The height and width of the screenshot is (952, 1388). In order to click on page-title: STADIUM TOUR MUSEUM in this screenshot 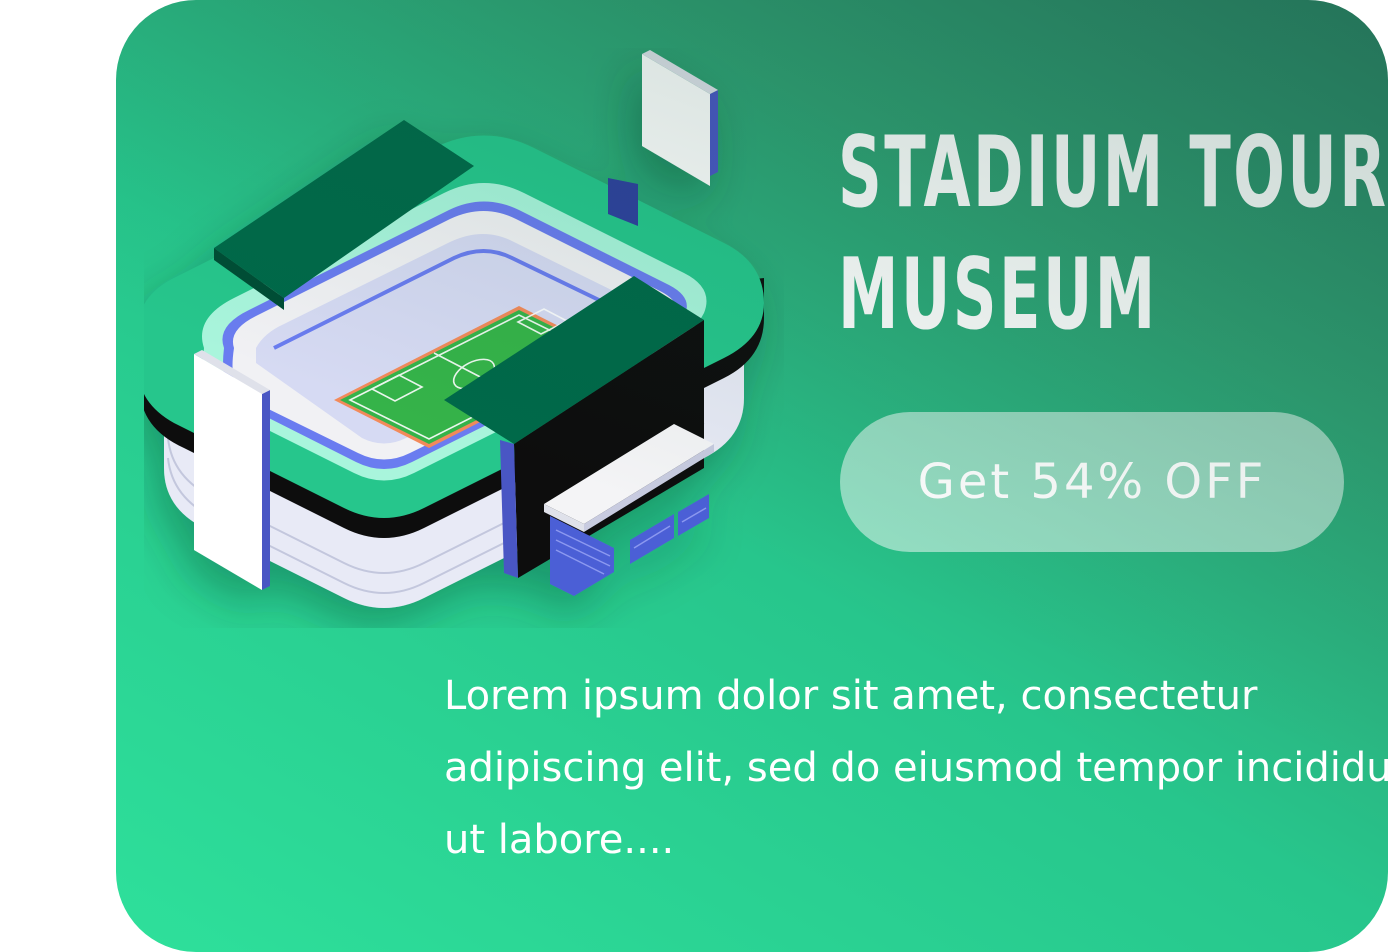, I will do `click(1113, 234)`.